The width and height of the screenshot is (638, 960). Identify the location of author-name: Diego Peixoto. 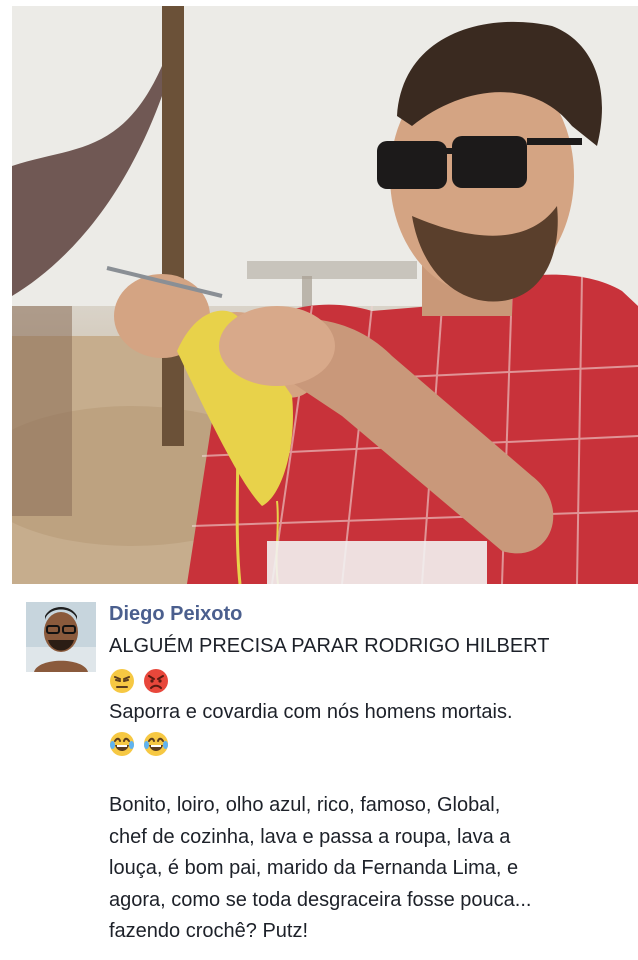
(175, 614).